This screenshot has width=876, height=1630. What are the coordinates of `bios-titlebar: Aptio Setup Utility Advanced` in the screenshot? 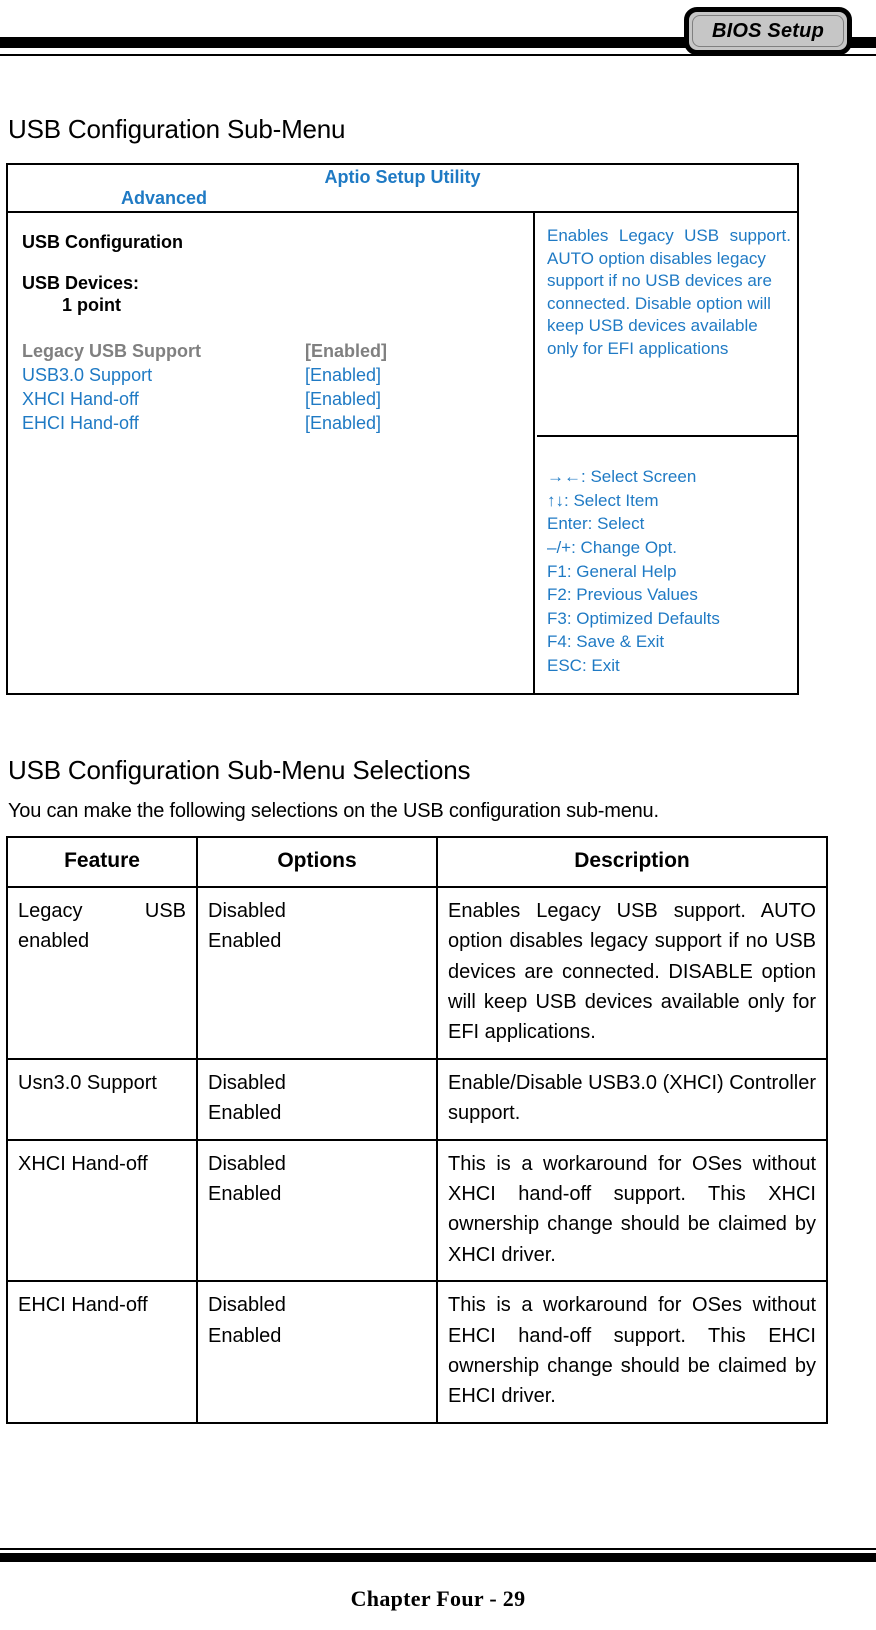 It's located at (402, 189).